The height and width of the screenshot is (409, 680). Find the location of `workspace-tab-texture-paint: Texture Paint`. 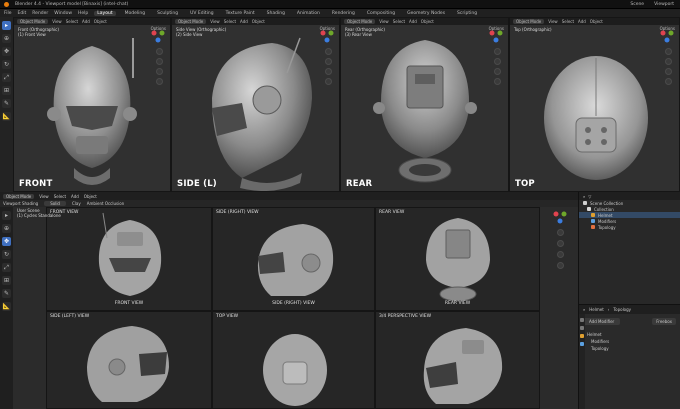

workspace-tab-texture-paint: Texture Paint is located at coordinates (240, 13).